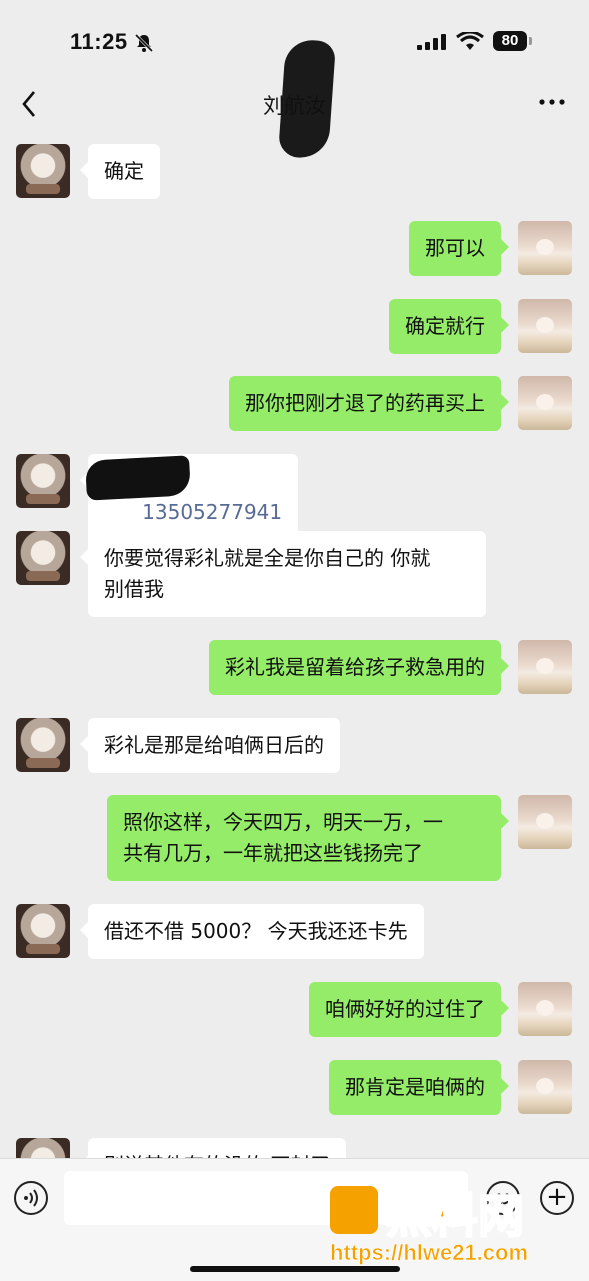 This screenshot has height=1281, width=589. Describe the element at coordinates (455, 1216) in the screenshot. I see `watermark-text: 黑料网` at that location.